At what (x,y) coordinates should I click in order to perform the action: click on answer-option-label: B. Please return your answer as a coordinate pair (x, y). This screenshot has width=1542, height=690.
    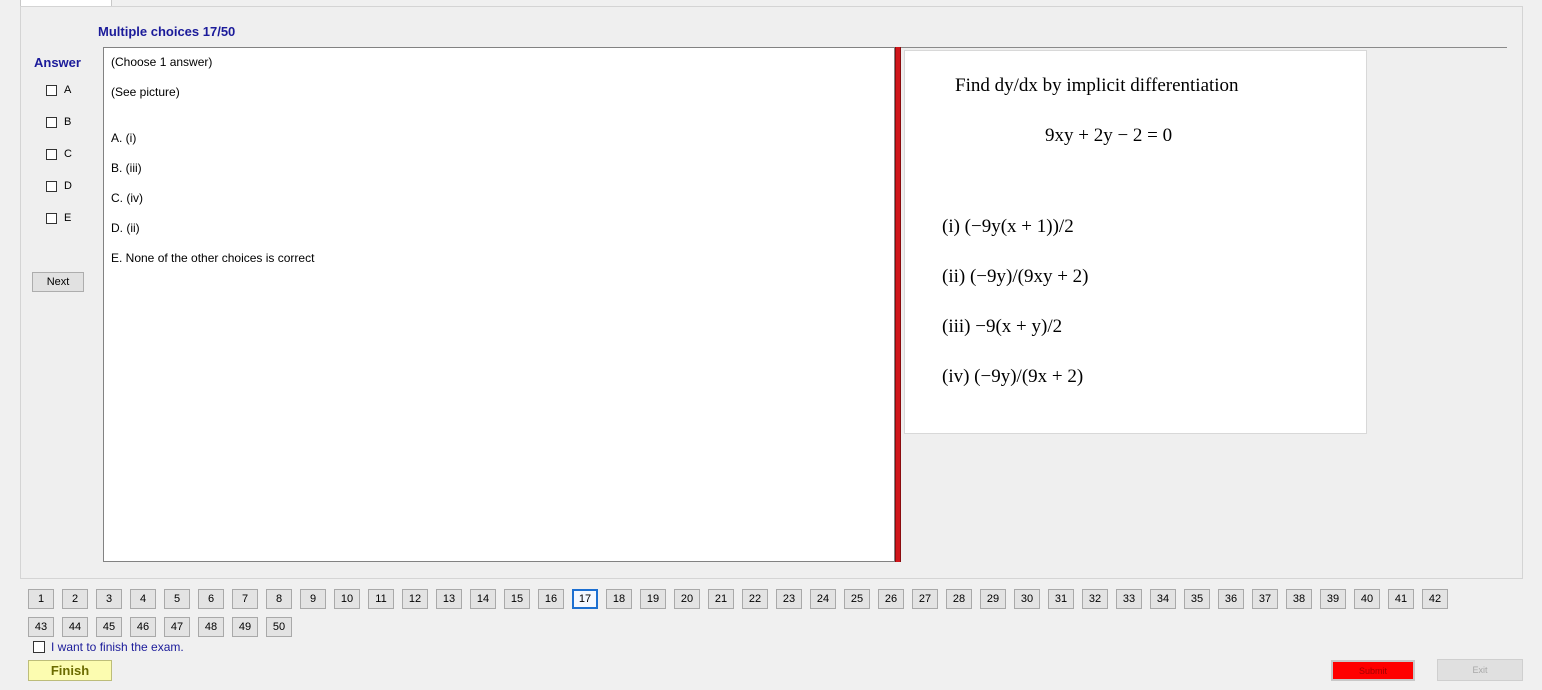
    Looking at the image, I should click on (68, 122).